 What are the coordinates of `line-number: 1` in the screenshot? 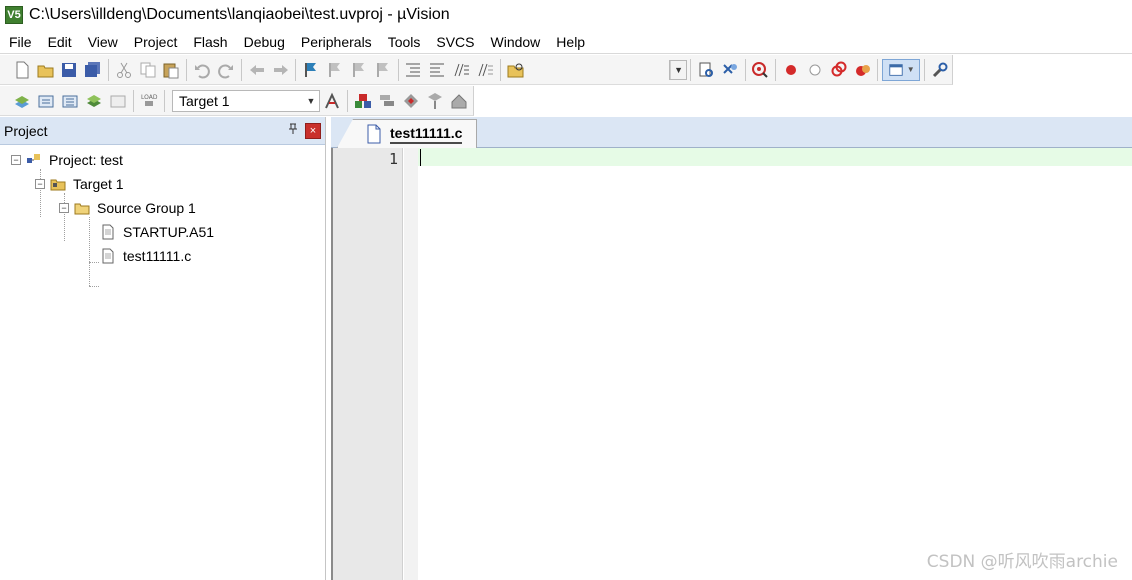 It's located at (393, 159).